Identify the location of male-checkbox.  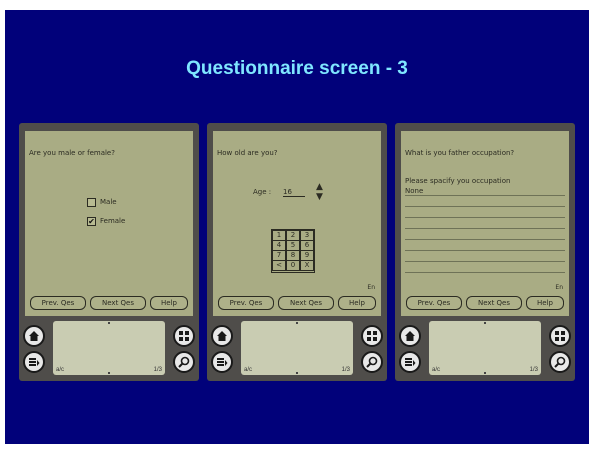
(91, 202).